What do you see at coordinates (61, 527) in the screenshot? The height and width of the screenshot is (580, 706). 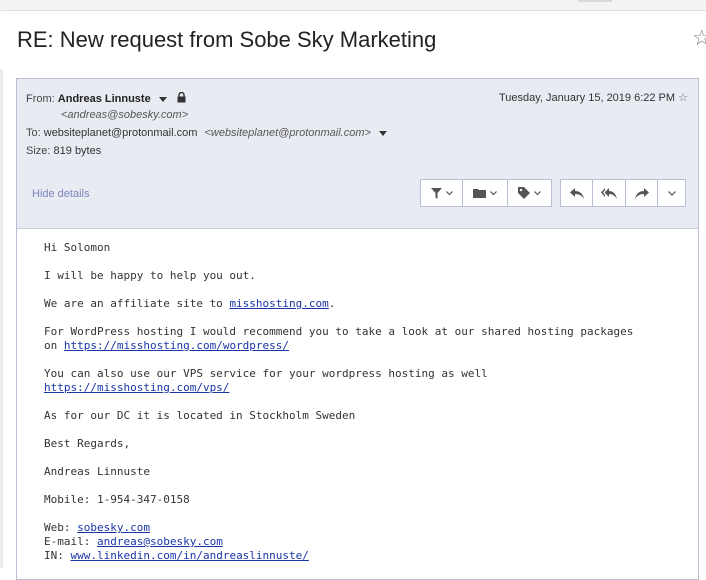 I see `web-label: Web:` at bounding box center [61, 527].